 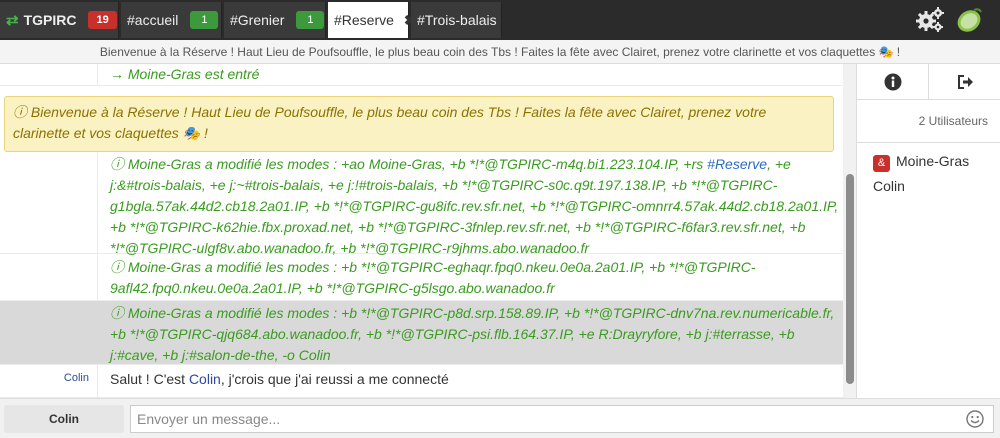 I want to click on channel-link: #Reserve, so click(x=737, y=164).